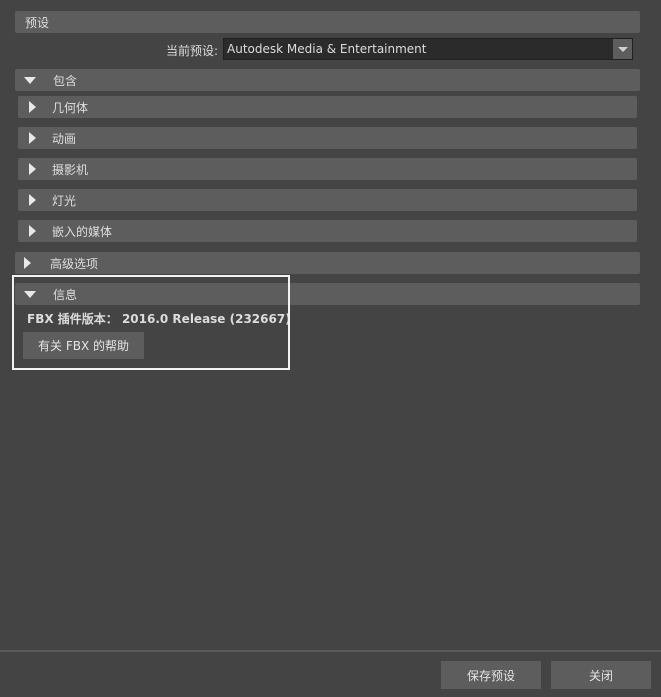 This screenshot has width=661, height=697. What do you see at coordinates (622, 49) in the screenshot?
I see `dropdown-arrow-icon` at bounding box center [622, 49].